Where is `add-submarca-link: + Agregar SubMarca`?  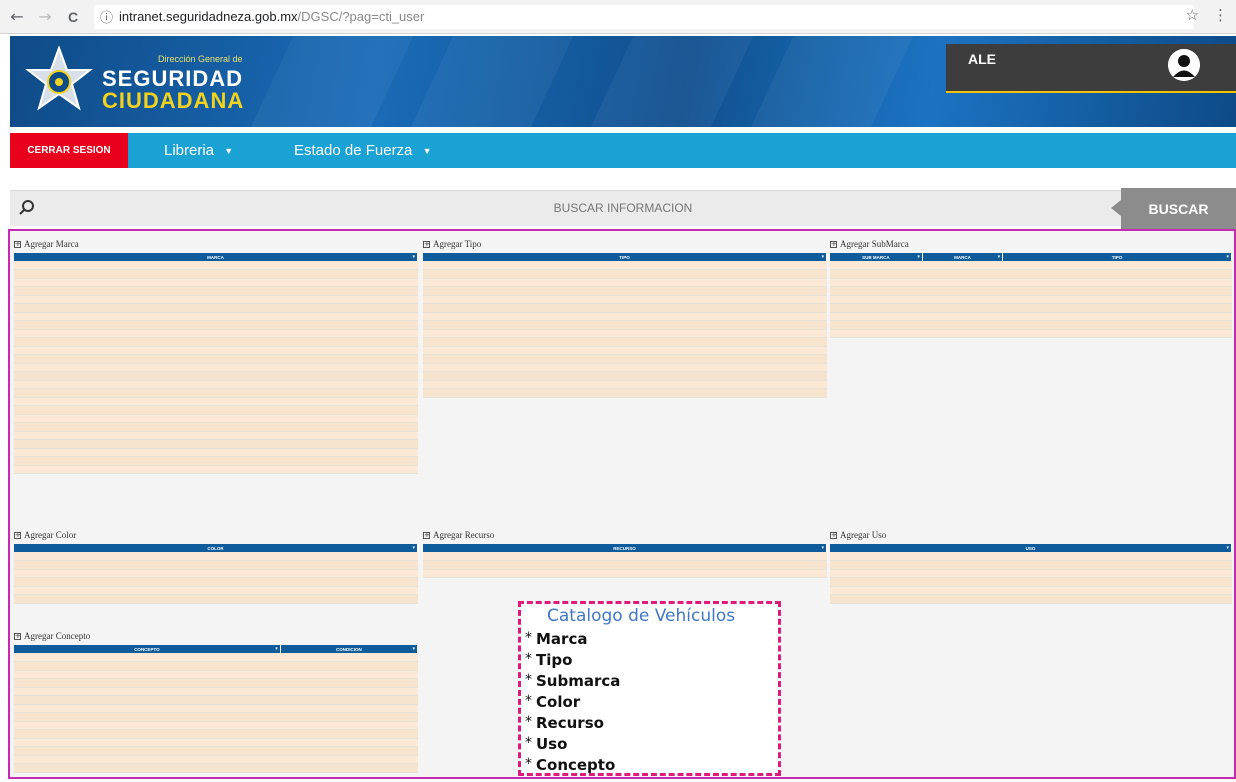
add-submarca-link: + Agregar SubMarca is located at coordinates (1031, 244).